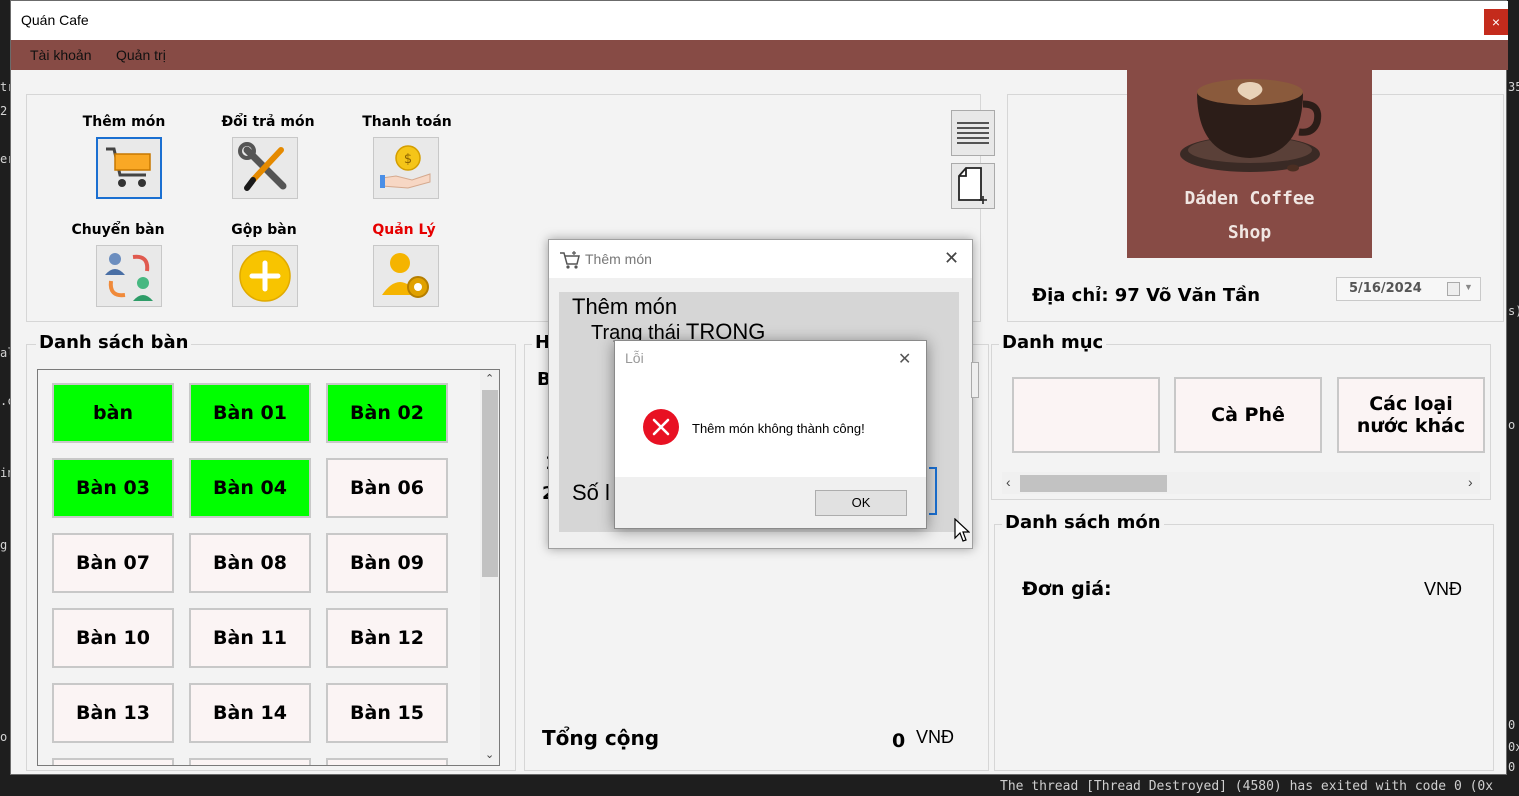  I want to click on add-dish-button, so click(129, 168).